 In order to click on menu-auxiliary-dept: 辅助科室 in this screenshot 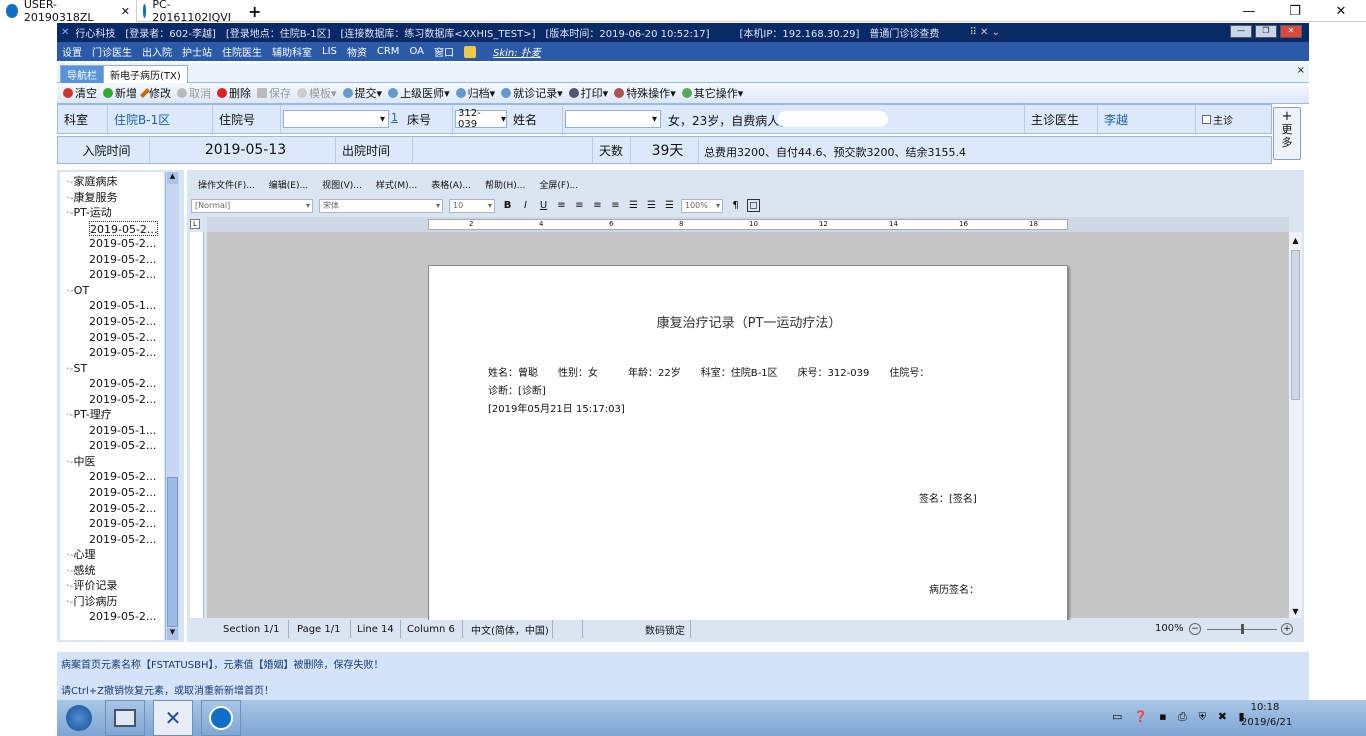, I will do `click(292, 51)`.